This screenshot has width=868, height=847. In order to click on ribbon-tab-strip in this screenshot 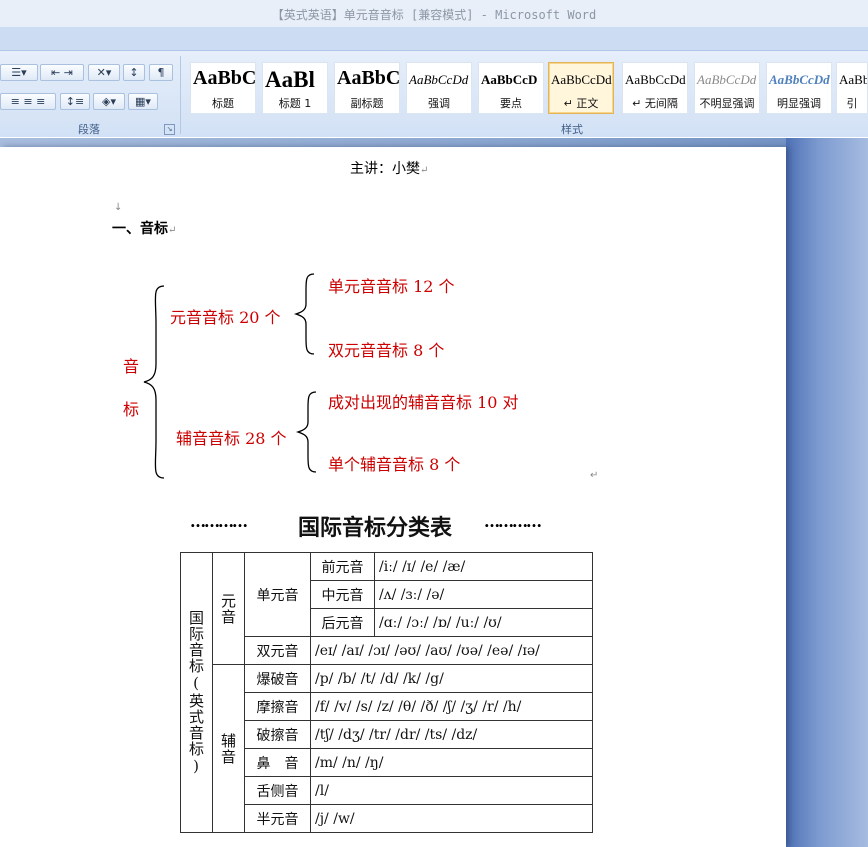, I will do `click(434, 39)`.